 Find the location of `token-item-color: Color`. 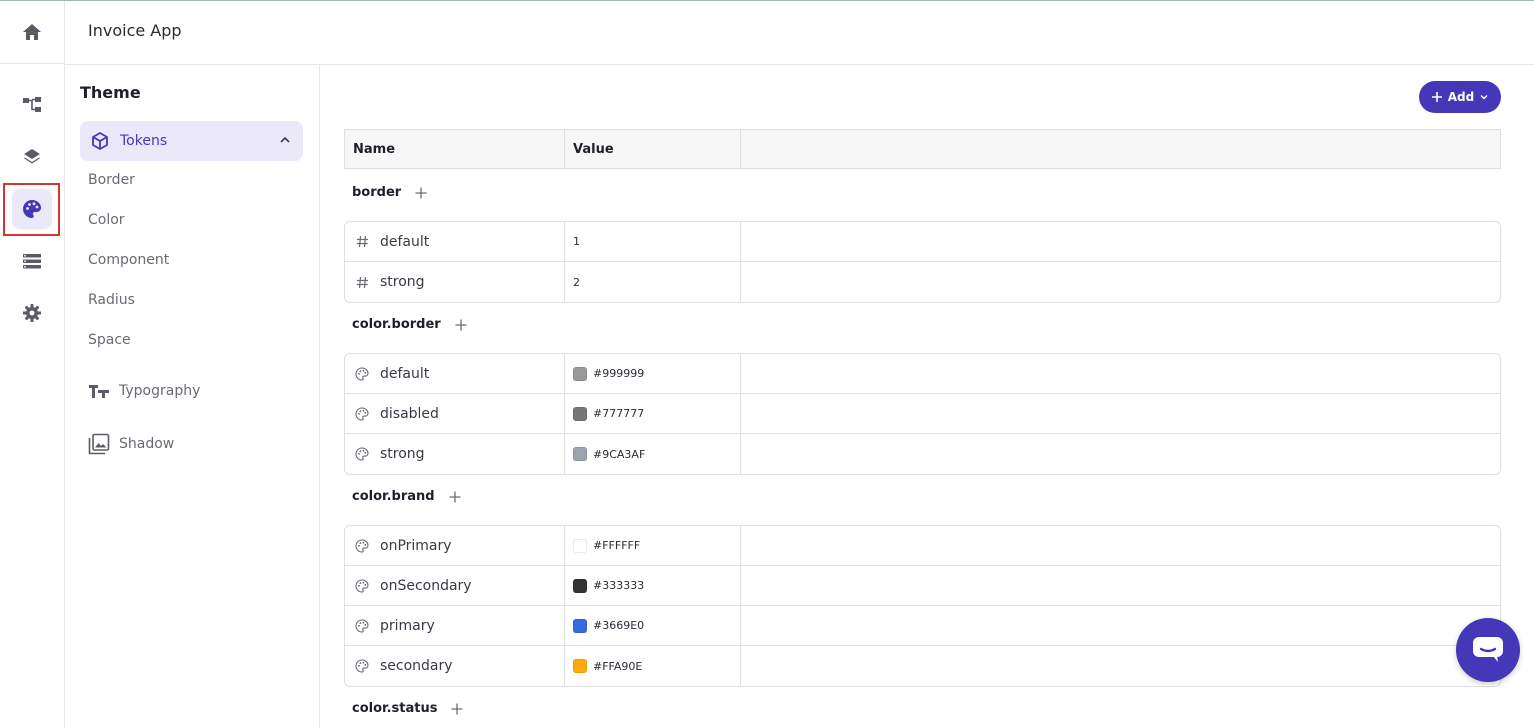

token-item-color: Color is located at coordinates (106, 220).